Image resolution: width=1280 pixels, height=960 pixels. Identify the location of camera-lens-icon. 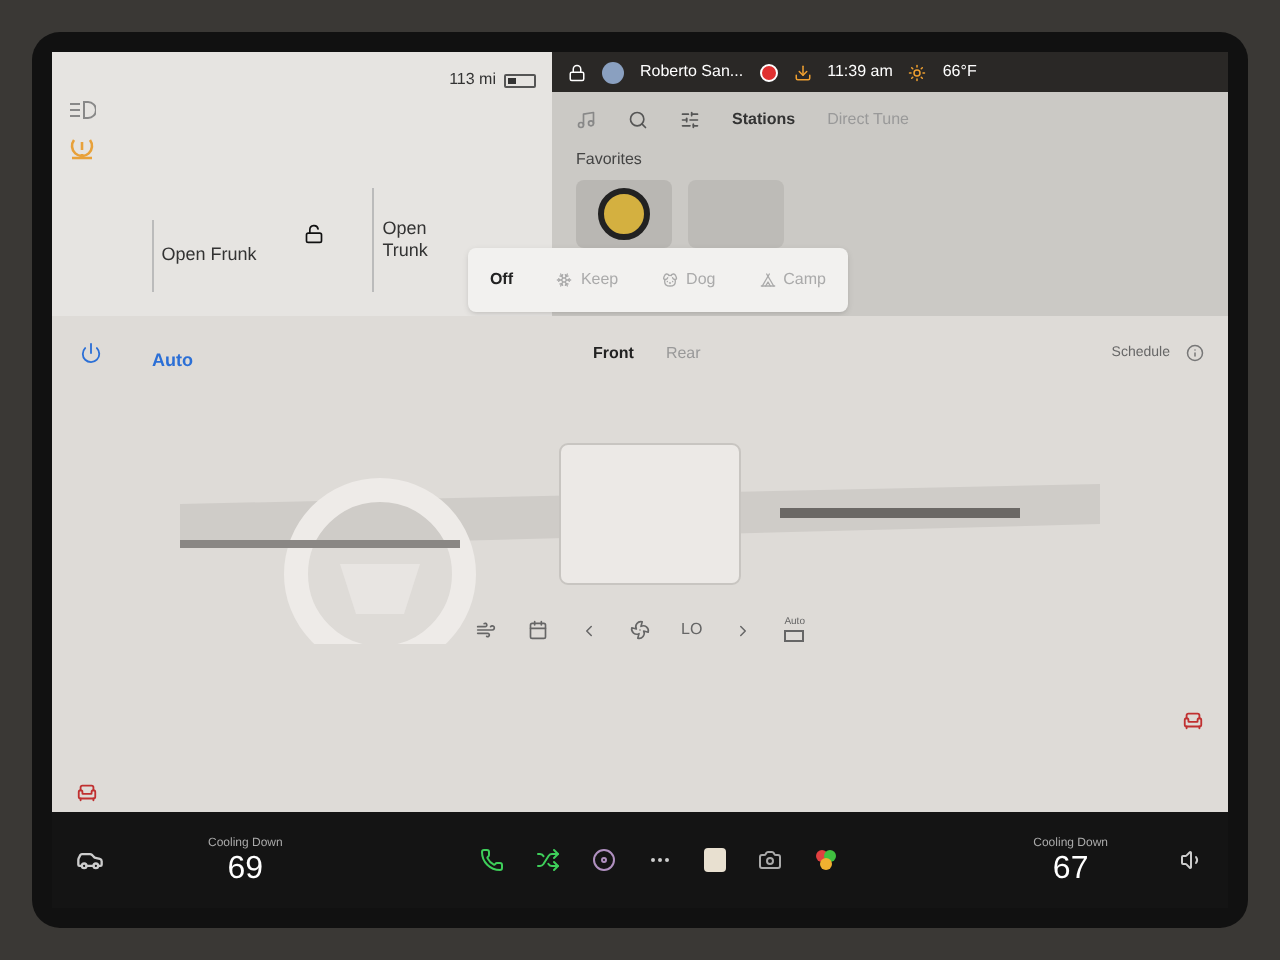
(603, 860).